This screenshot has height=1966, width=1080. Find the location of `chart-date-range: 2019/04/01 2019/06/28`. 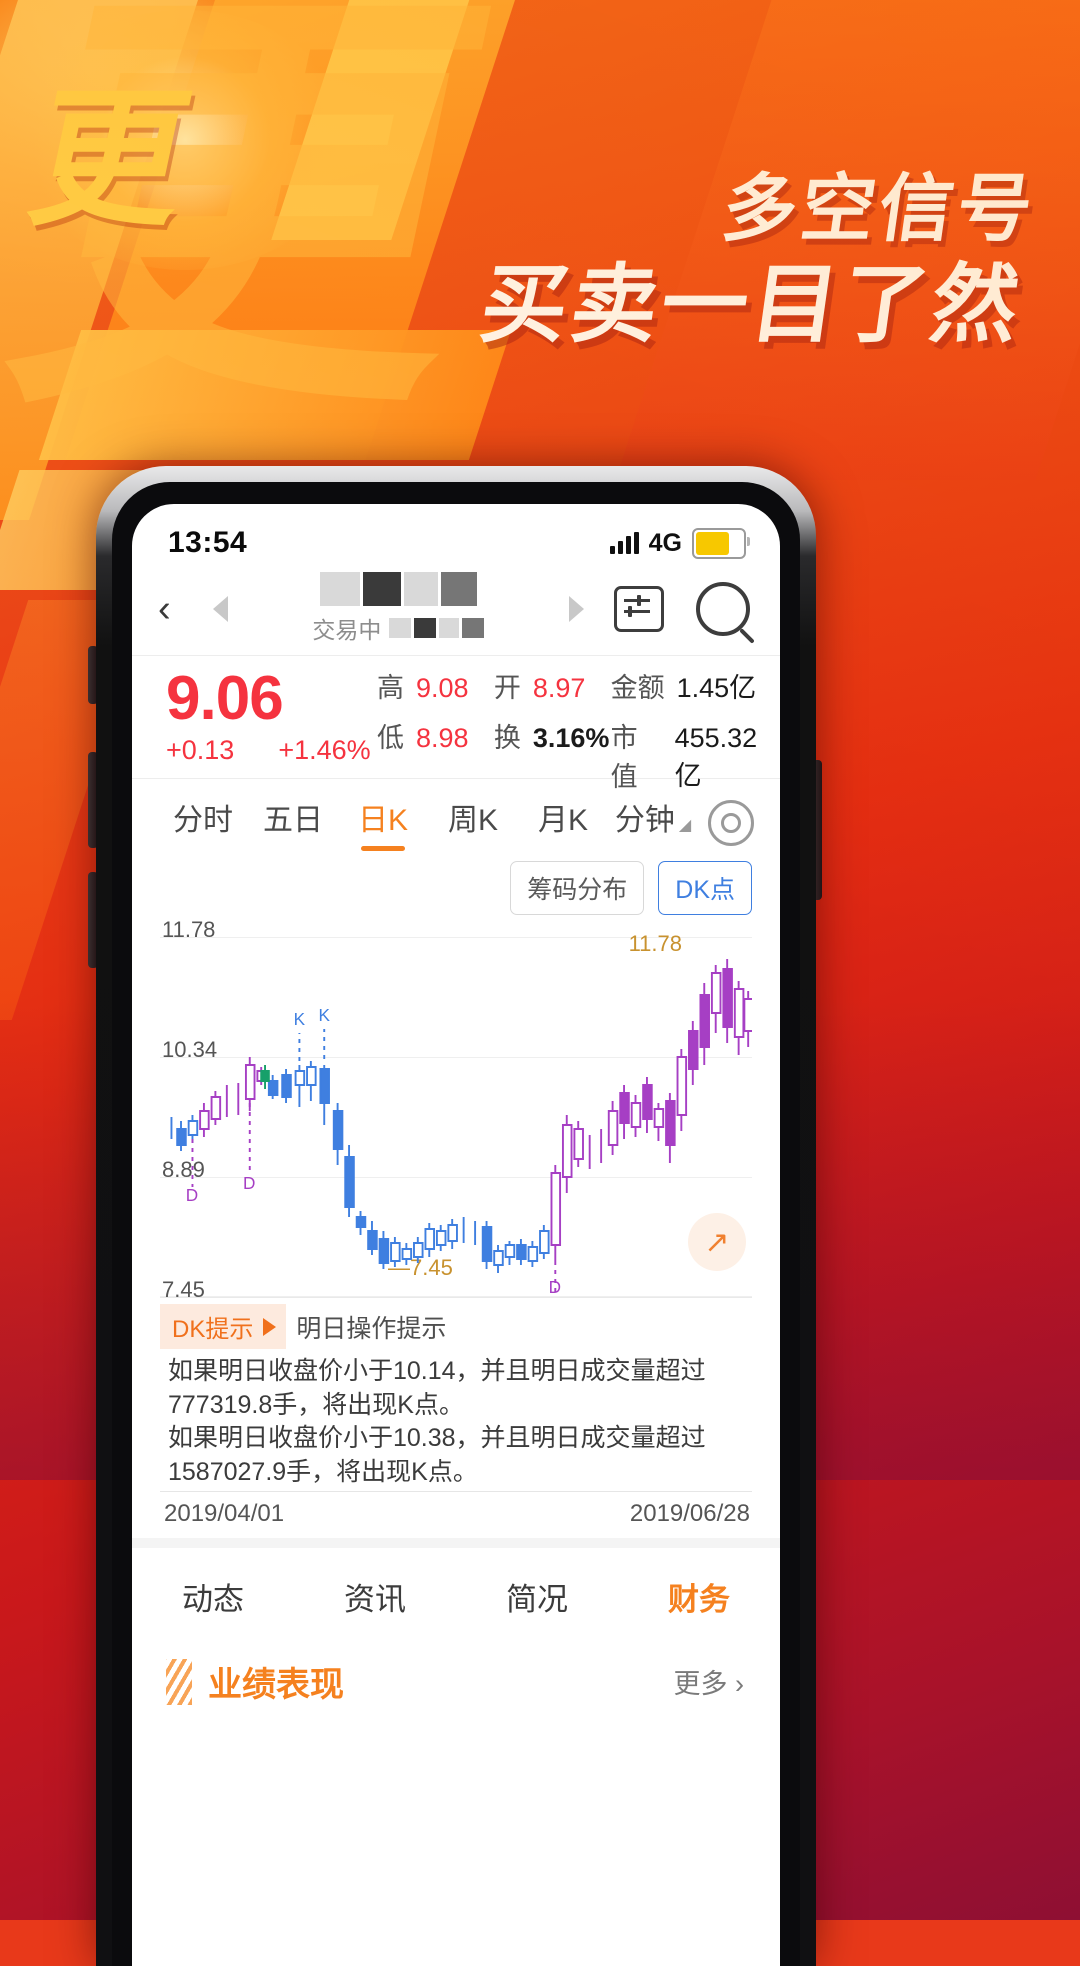

chart-date-range: 2019/04/01 2019/06/28 is located at coordinates (456, 1515).